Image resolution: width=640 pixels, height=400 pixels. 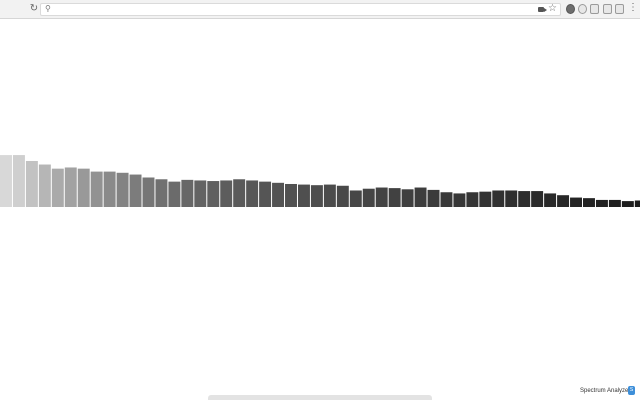 I want to click on scroll-indicator, so click(x=320, y=397).